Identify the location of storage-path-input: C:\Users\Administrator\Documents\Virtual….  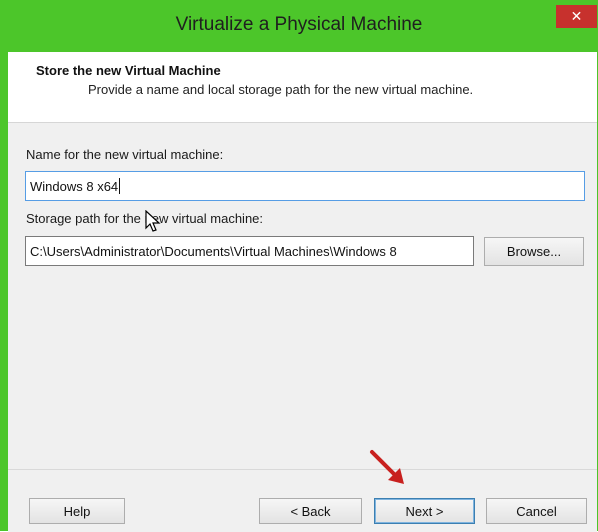
(249, 251).